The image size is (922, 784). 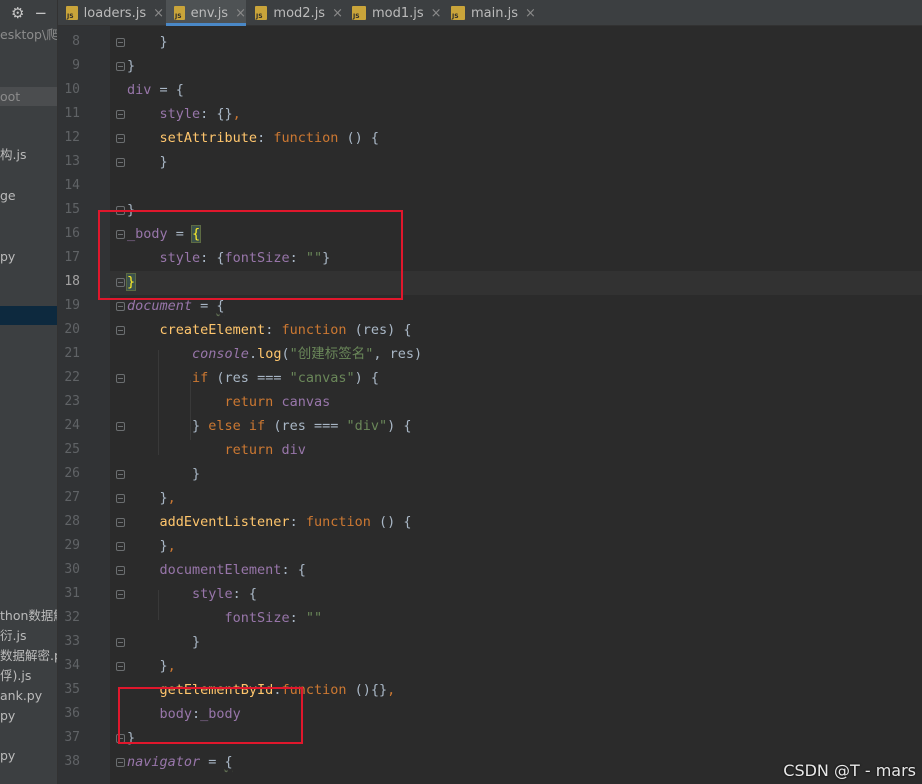 I want to click on code-token: style, so click(x=212, y=594).